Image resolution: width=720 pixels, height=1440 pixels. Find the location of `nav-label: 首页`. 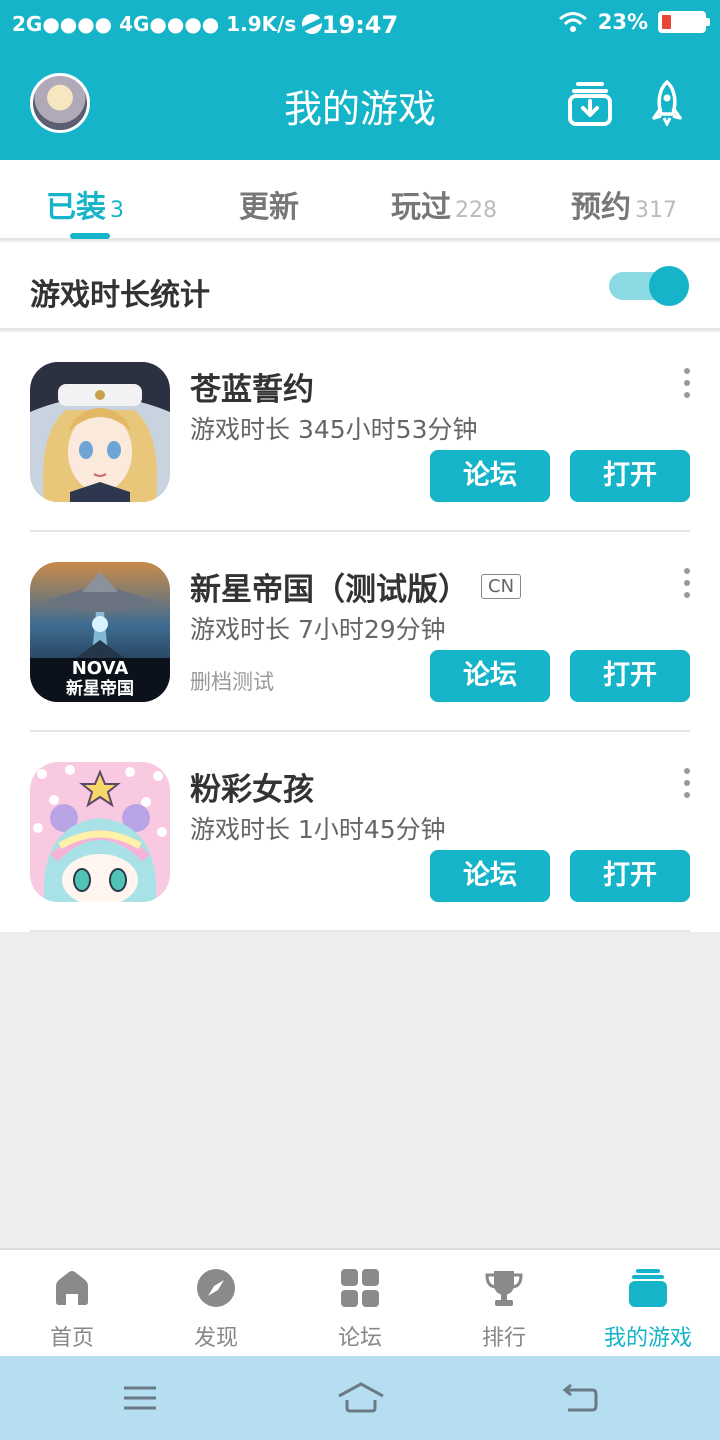

nav-label: 首页 is located at coordinates (71, 1338).